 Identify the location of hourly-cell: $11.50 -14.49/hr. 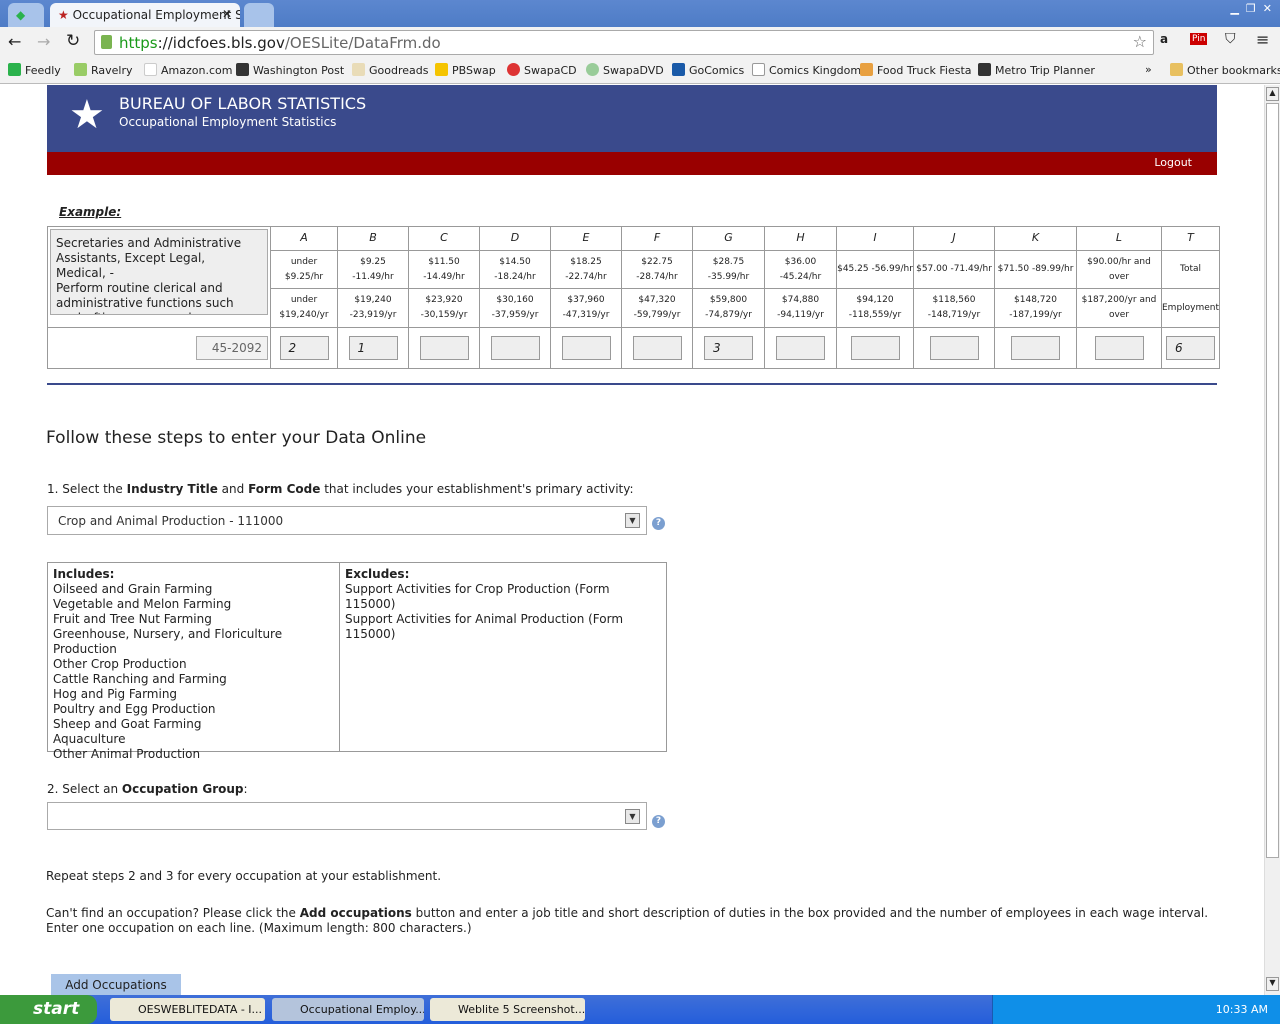
(444, 269).